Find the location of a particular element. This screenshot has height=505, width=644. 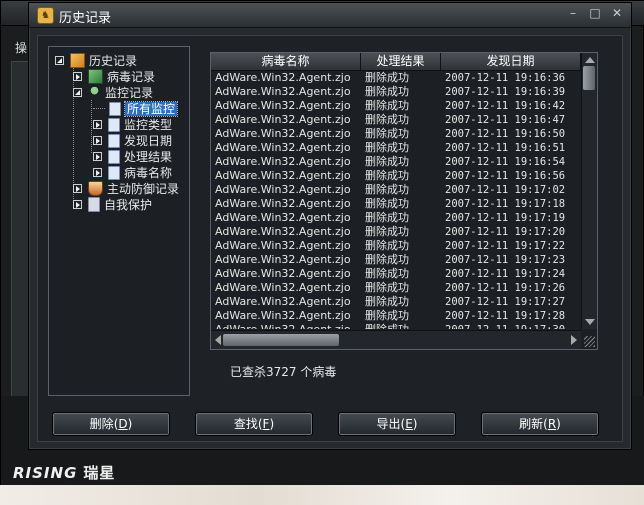

scroll-left-arrow is located at coordinates (218, 340).